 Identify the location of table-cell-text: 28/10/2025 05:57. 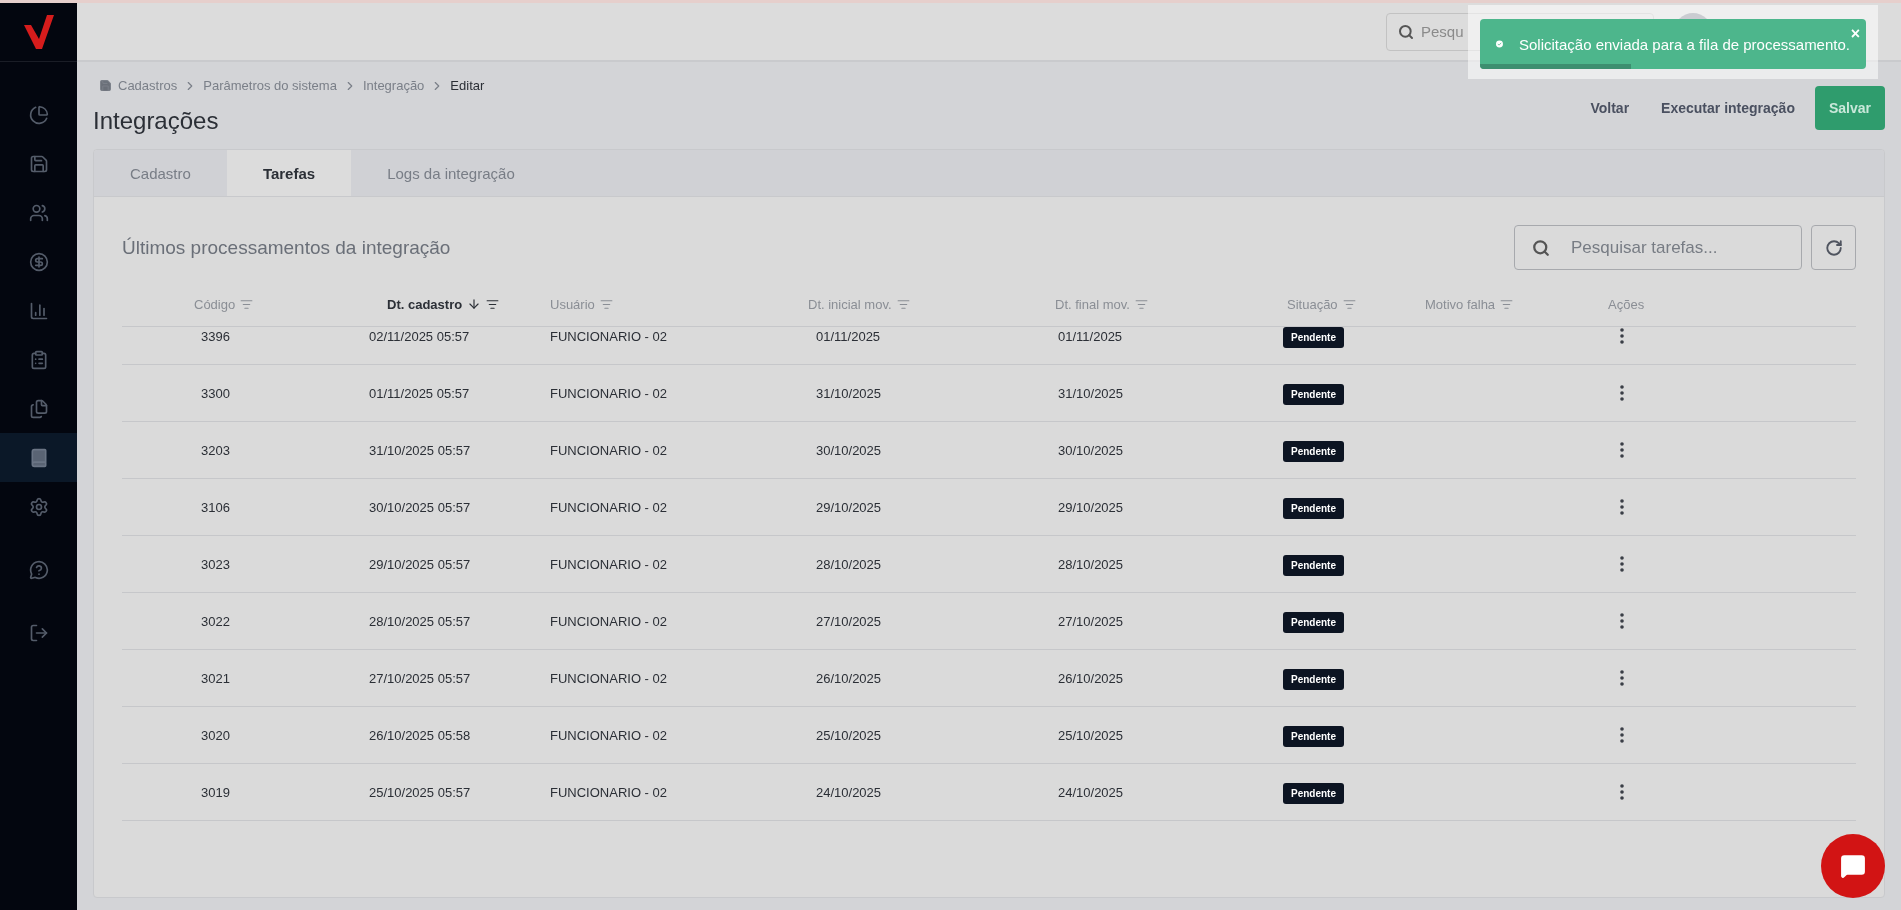
(420, 621).